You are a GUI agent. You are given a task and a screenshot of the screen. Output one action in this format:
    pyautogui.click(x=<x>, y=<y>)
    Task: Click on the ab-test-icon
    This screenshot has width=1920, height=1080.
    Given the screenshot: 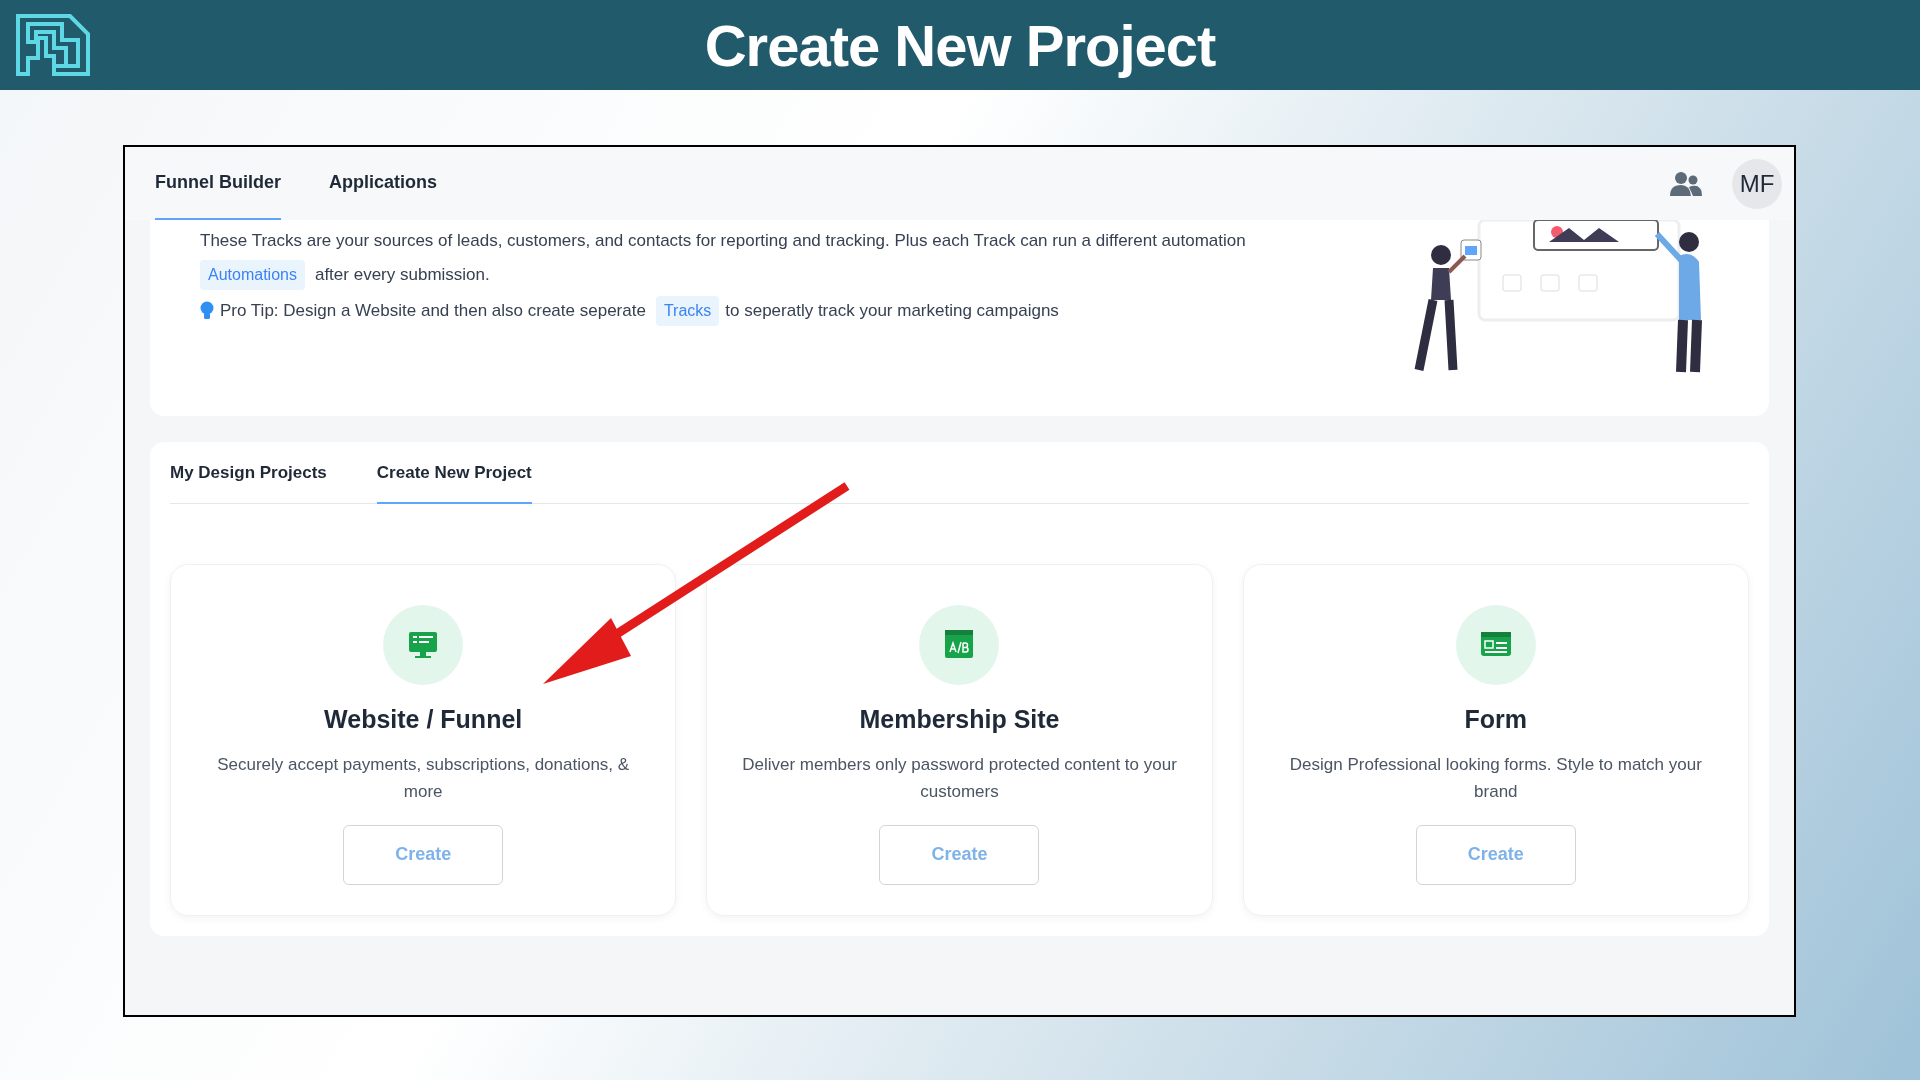 What is the action you would take?
    pyautogui.click(x=959, y=644)
    